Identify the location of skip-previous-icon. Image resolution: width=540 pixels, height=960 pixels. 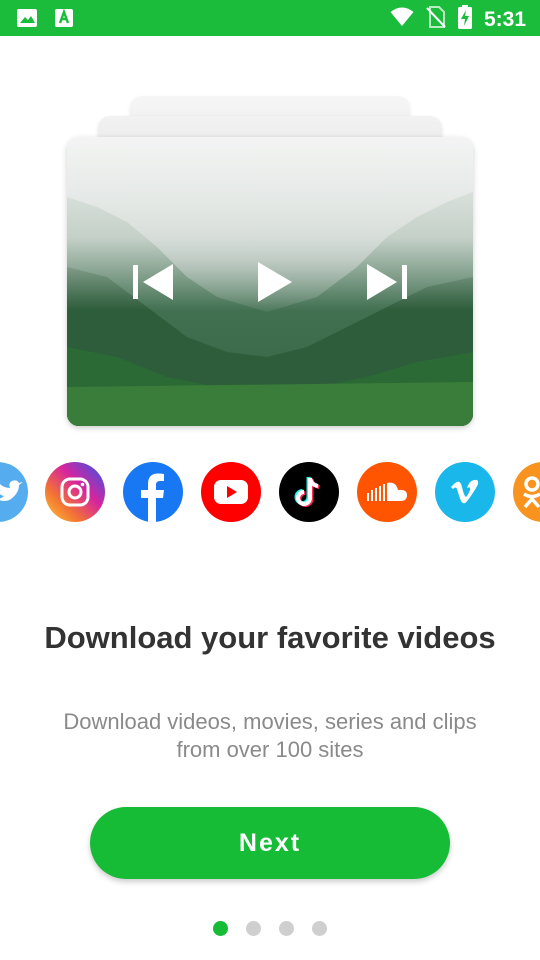
(153, 284).